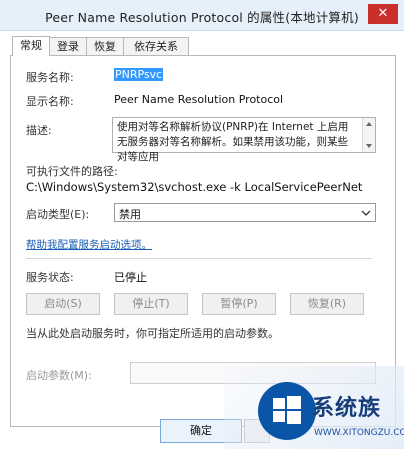  What do you see at coordinates (50, 77) in the screenshot?
I see `service-name-label: 服务名称:` at bounding box center [50, 77].